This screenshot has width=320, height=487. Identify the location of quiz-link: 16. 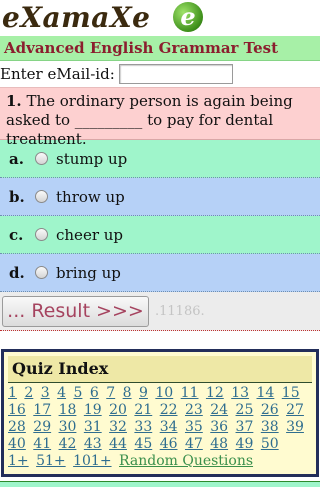
(17, 410).